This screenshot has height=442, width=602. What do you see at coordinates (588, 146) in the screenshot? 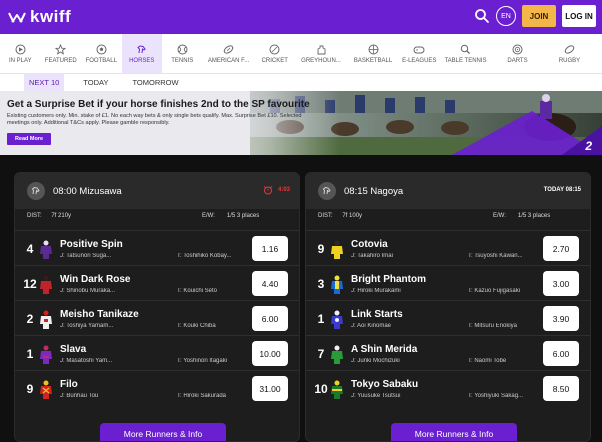
I see `banner-corner-number: 2` at bounding box center [588, 146].